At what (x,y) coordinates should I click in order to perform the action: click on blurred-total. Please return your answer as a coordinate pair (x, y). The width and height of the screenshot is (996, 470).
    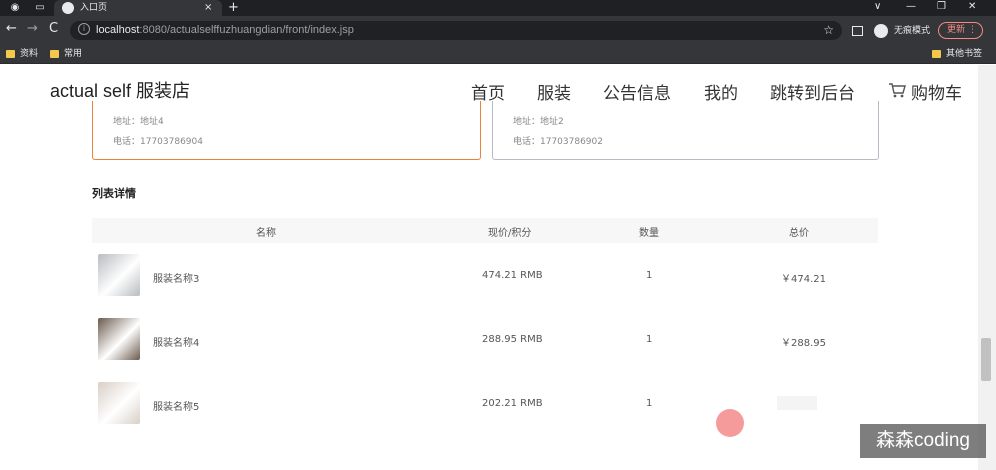
    Looking at the image, I should click on (797, 403).